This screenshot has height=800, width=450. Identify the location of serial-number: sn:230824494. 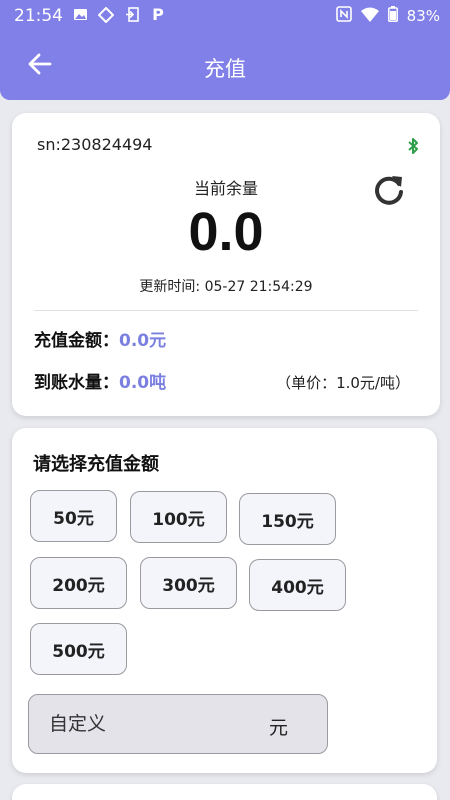
(95, 144).